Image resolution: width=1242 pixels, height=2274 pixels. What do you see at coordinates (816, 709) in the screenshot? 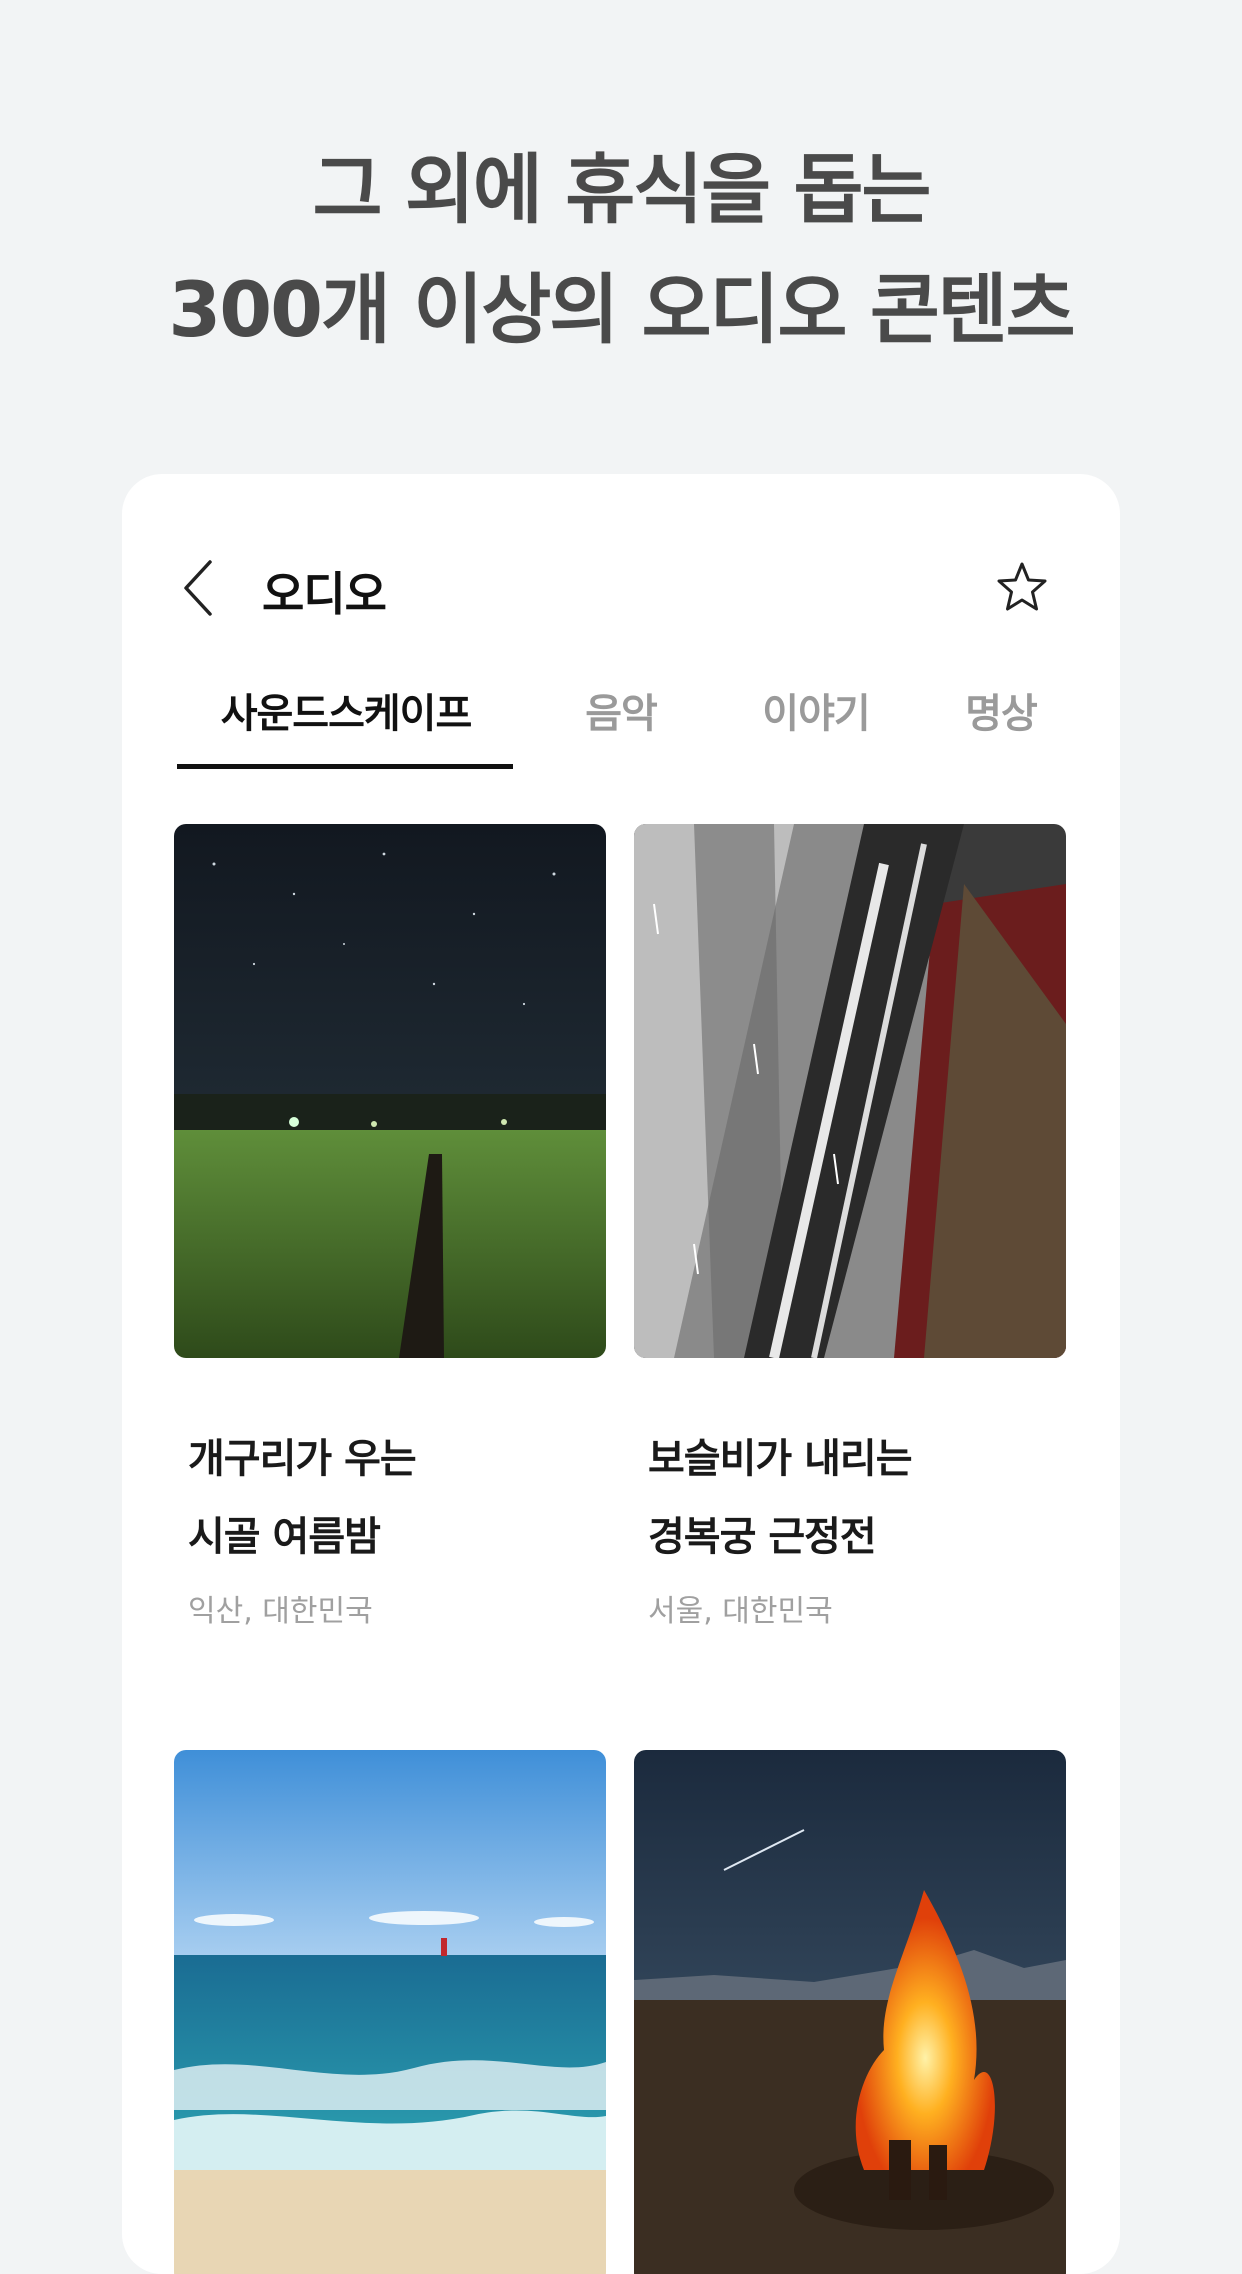
I see `tab-story: 이야기` at bounding box center [816, 709].